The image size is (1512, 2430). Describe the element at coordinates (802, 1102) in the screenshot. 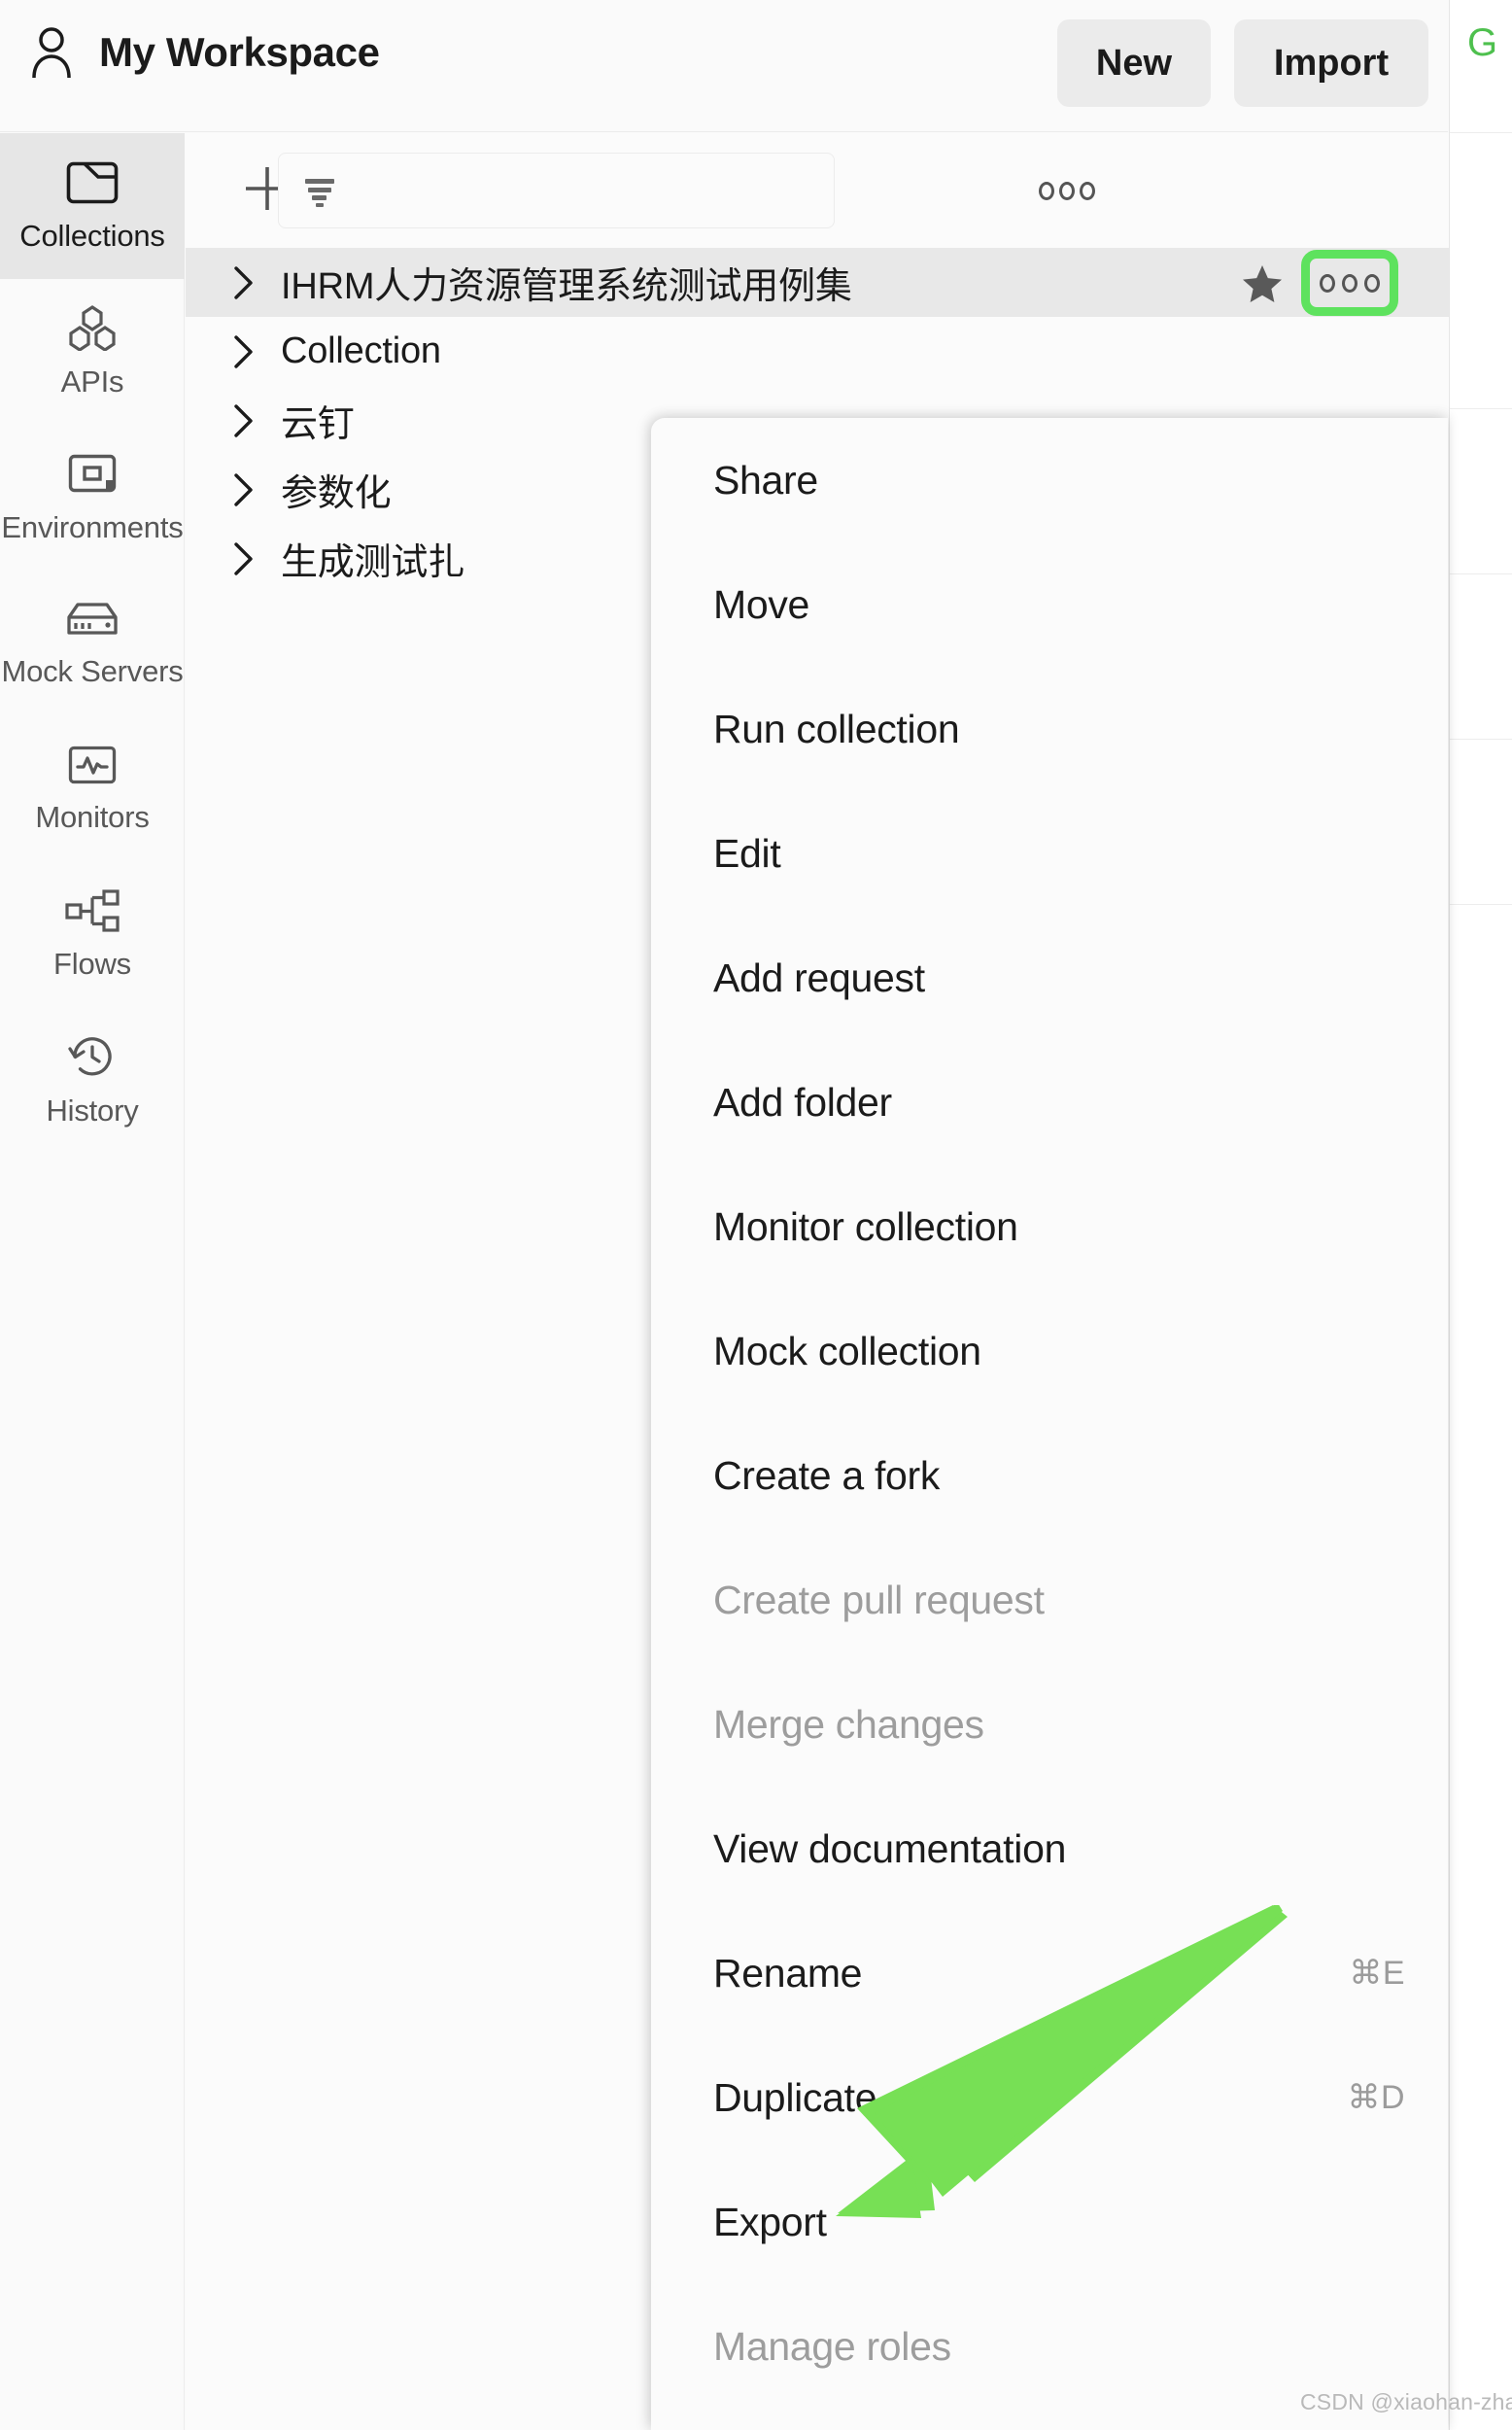

I see `menu-item-label: Add folder` at that location.